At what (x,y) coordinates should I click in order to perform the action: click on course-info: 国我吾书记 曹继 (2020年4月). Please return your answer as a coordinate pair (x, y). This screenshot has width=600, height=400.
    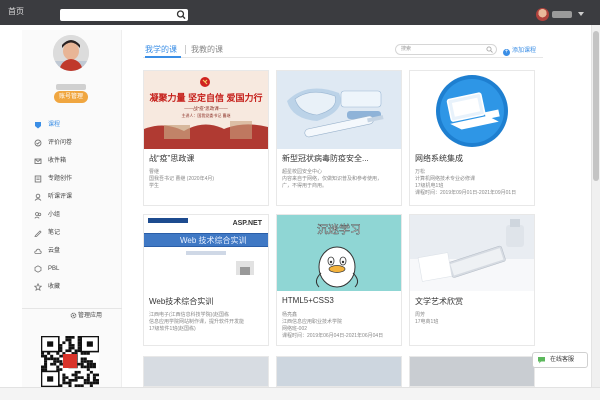
    Looking at the image, I should click on (182, 179).